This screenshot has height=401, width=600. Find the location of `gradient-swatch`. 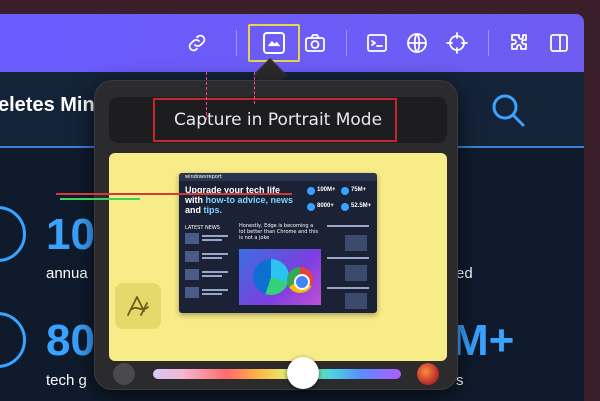

gradient-swatch is located at coordinates (428, 374).